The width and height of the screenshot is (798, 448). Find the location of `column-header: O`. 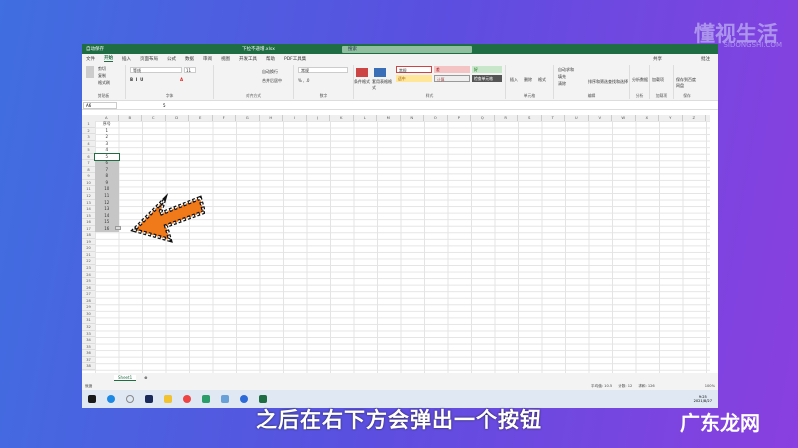

column-header: O is located at coordinates (436, 118).